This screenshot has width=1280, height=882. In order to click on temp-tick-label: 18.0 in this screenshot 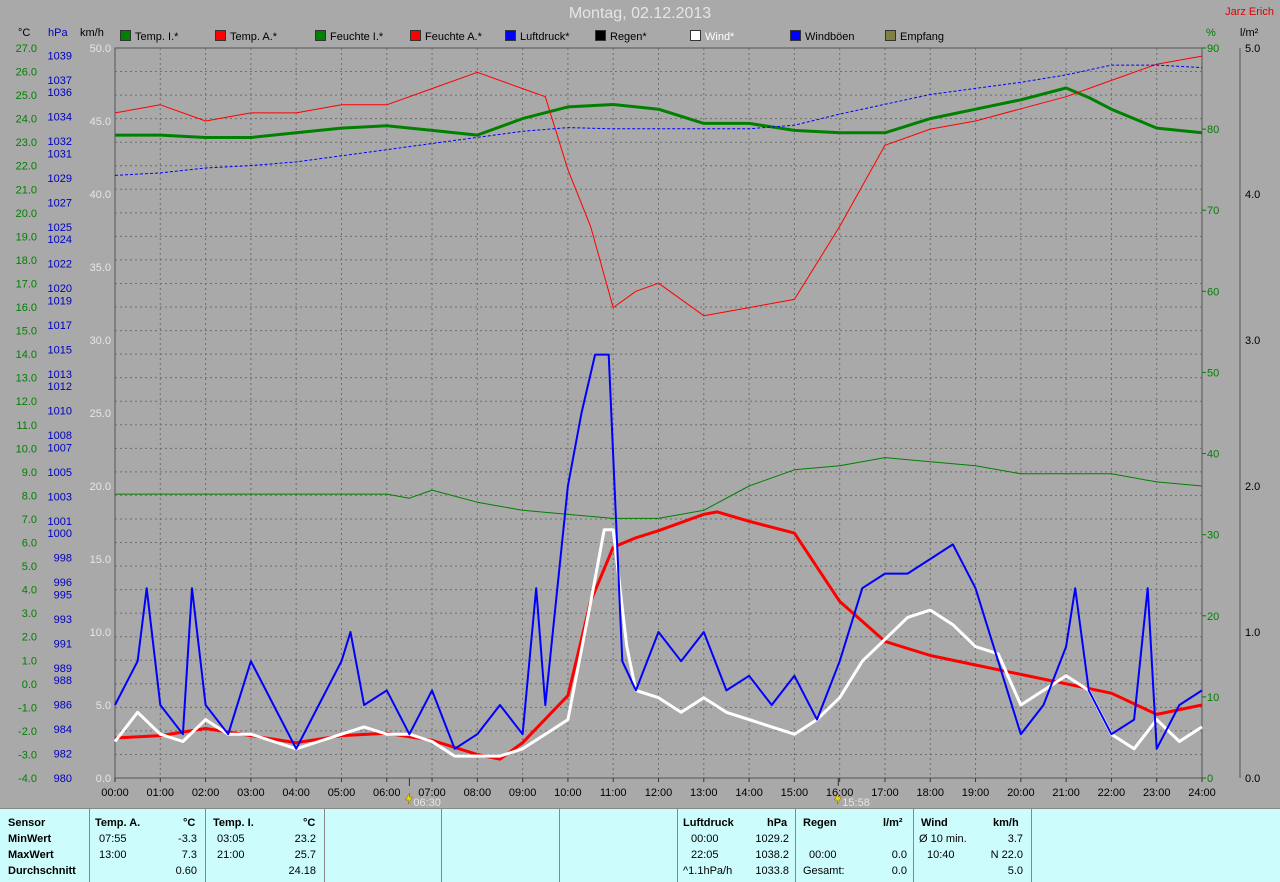, I will do `click(26, 261)`.